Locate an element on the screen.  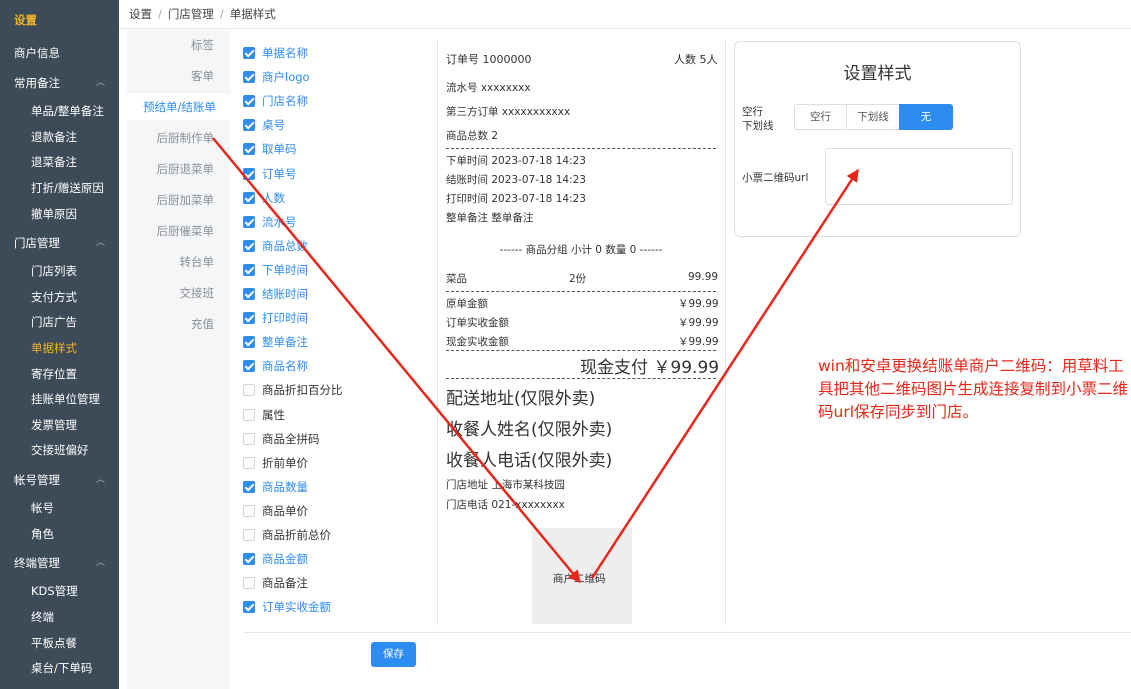
field-checkbox-label: 商品单价 is located at coordinates (285, 510).